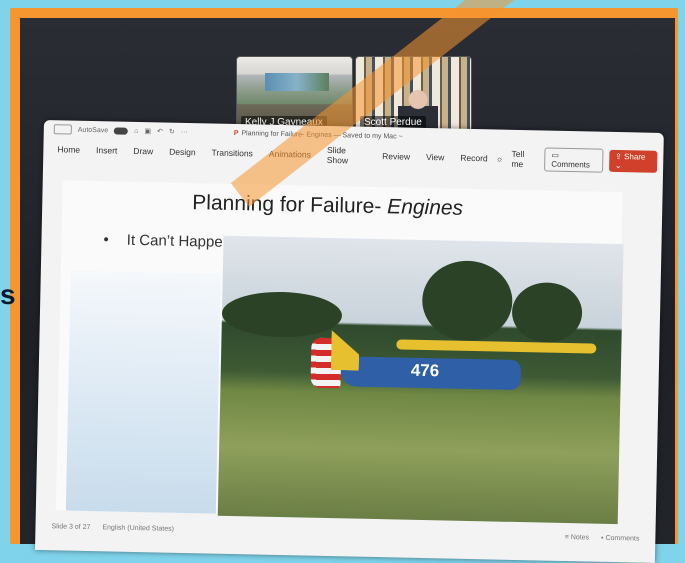 The image size is (685, 563). Describe the element at coordinates (345, 350) in the screenshot. I see `plane-rudder` at that location.